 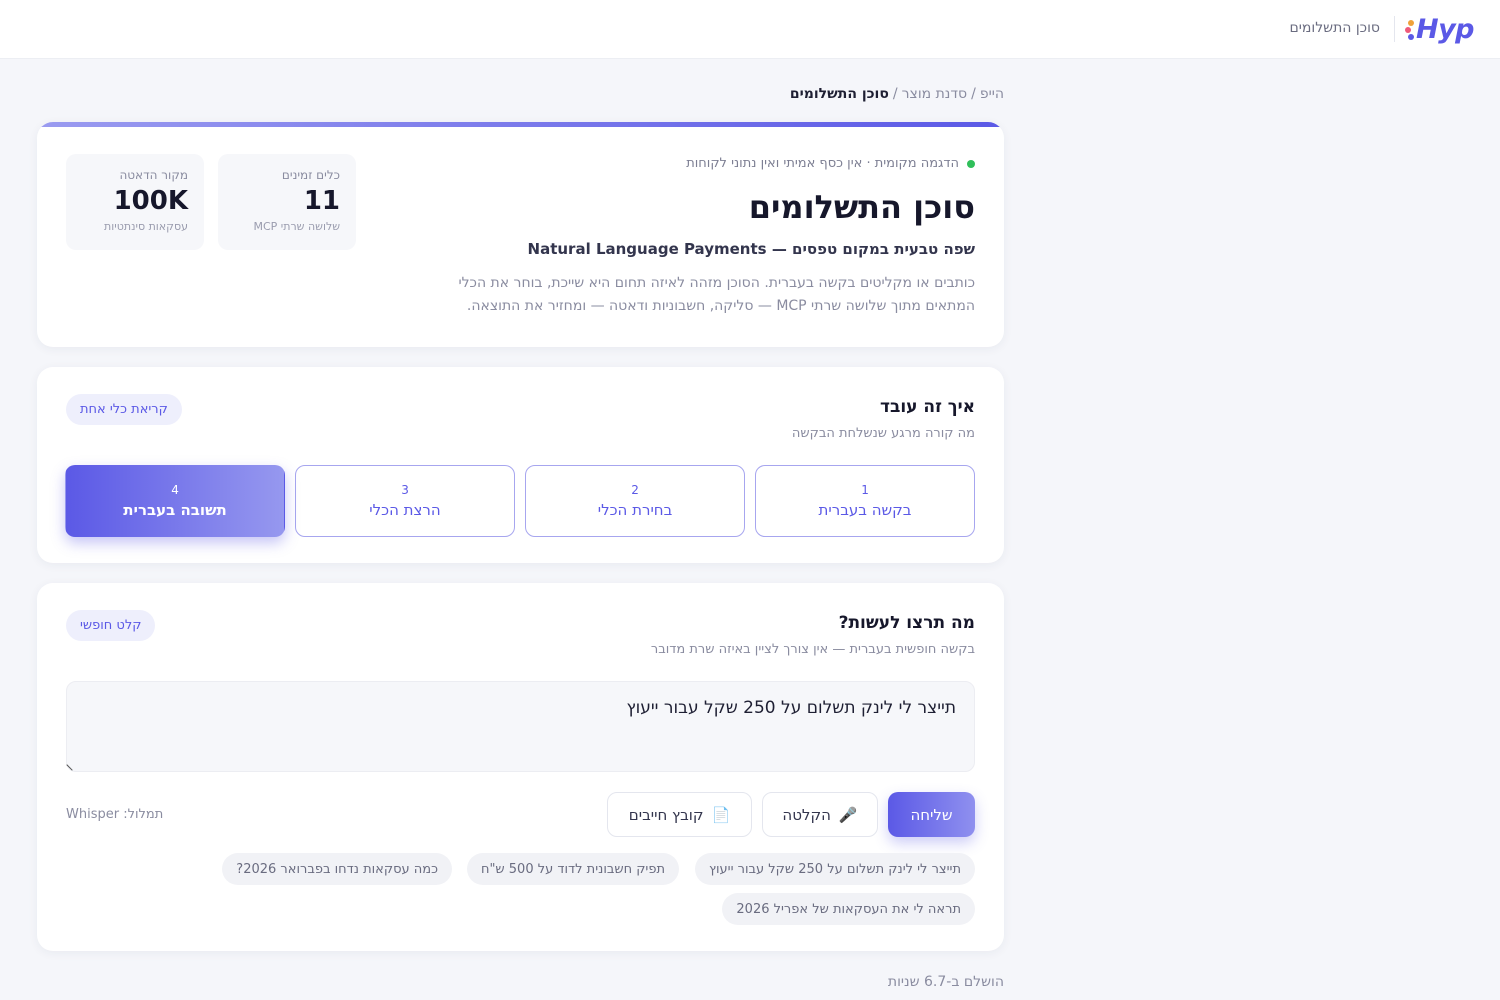 I want to click on top-divider, so click(x=1394, y=29).